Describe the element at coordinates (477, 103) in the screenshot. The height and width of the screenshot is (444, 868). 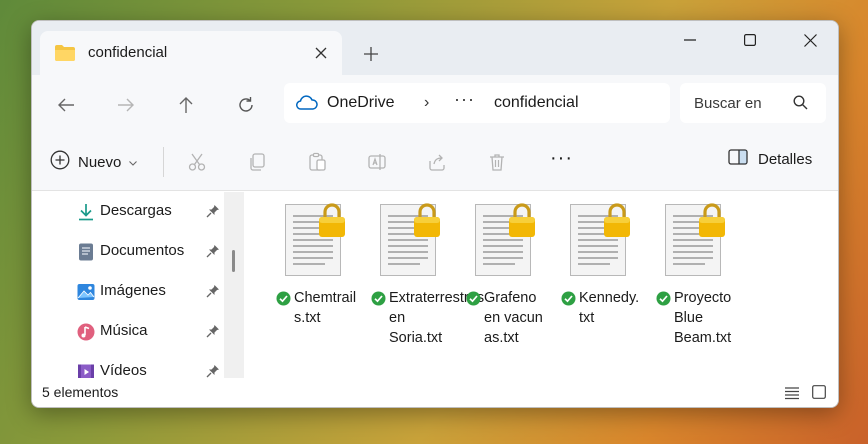
I see `address-bar: OneDrive › ··· confidencial` at that location.